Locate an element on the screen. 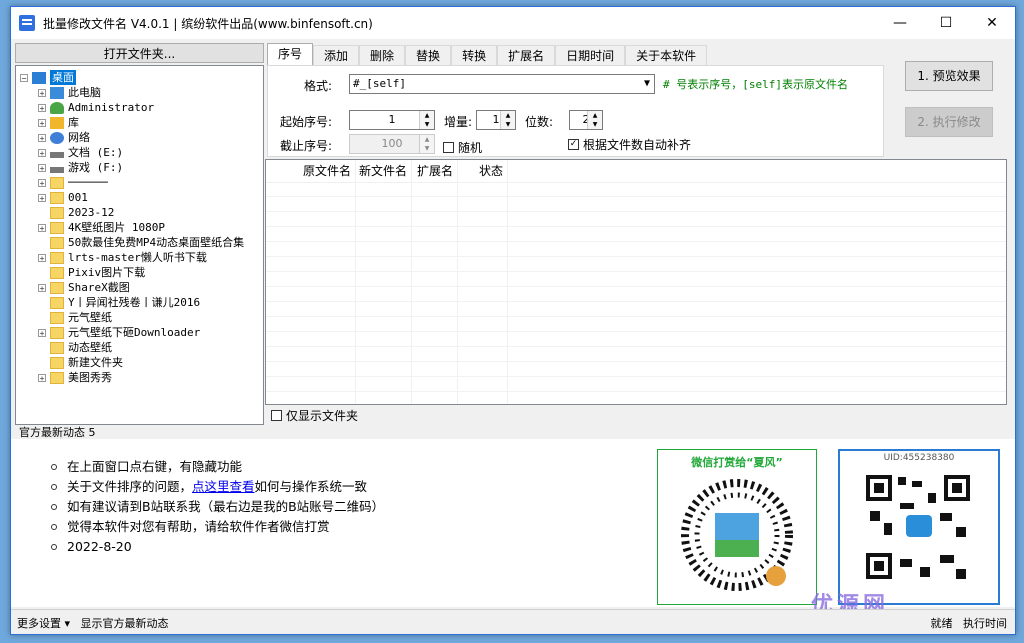  news-label: 官方最新动态 5 is located at coordinates (57, 432).